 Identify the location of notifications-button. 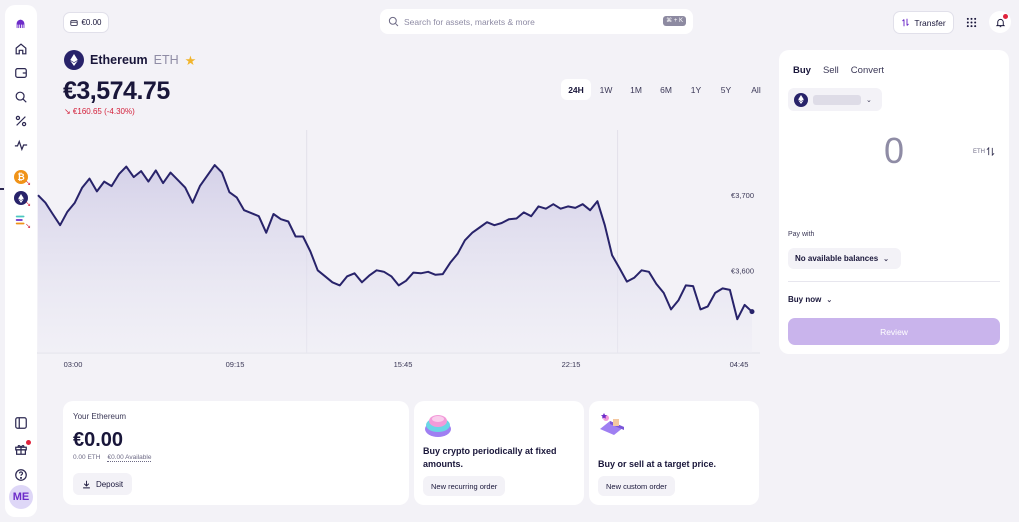
(1000, 22).